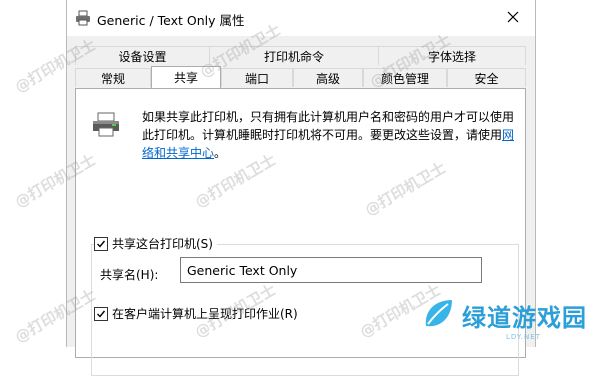 This screenshot has width=600, height=376. What do you see at coordinates (452, 55) in the screenshot?
I see `tab-font-selection: 字体选择` at bounding box center [452, 55].